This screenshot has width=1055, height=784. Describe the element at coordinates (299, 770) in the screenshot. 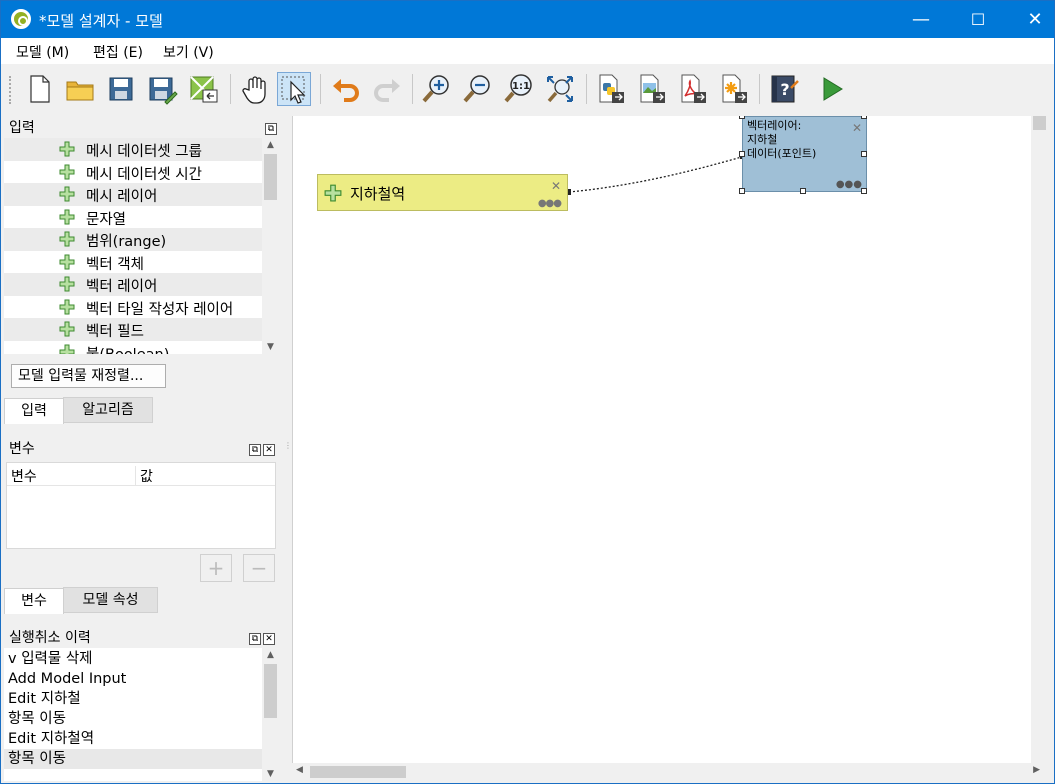

I see `scroll-left-icon: ◀` at that location.